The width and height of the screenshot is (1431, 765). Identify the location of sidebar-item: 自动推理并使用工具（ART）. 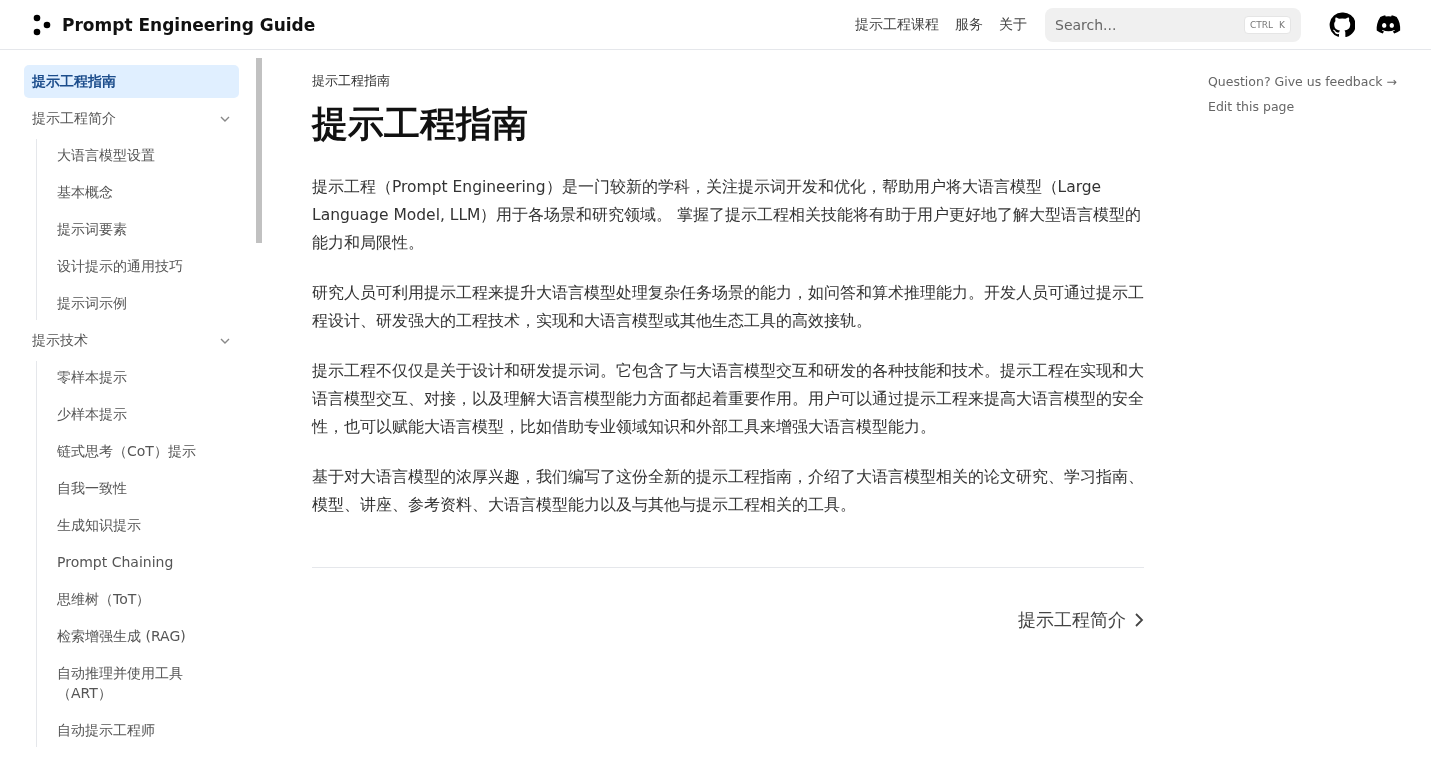
(136, 683).